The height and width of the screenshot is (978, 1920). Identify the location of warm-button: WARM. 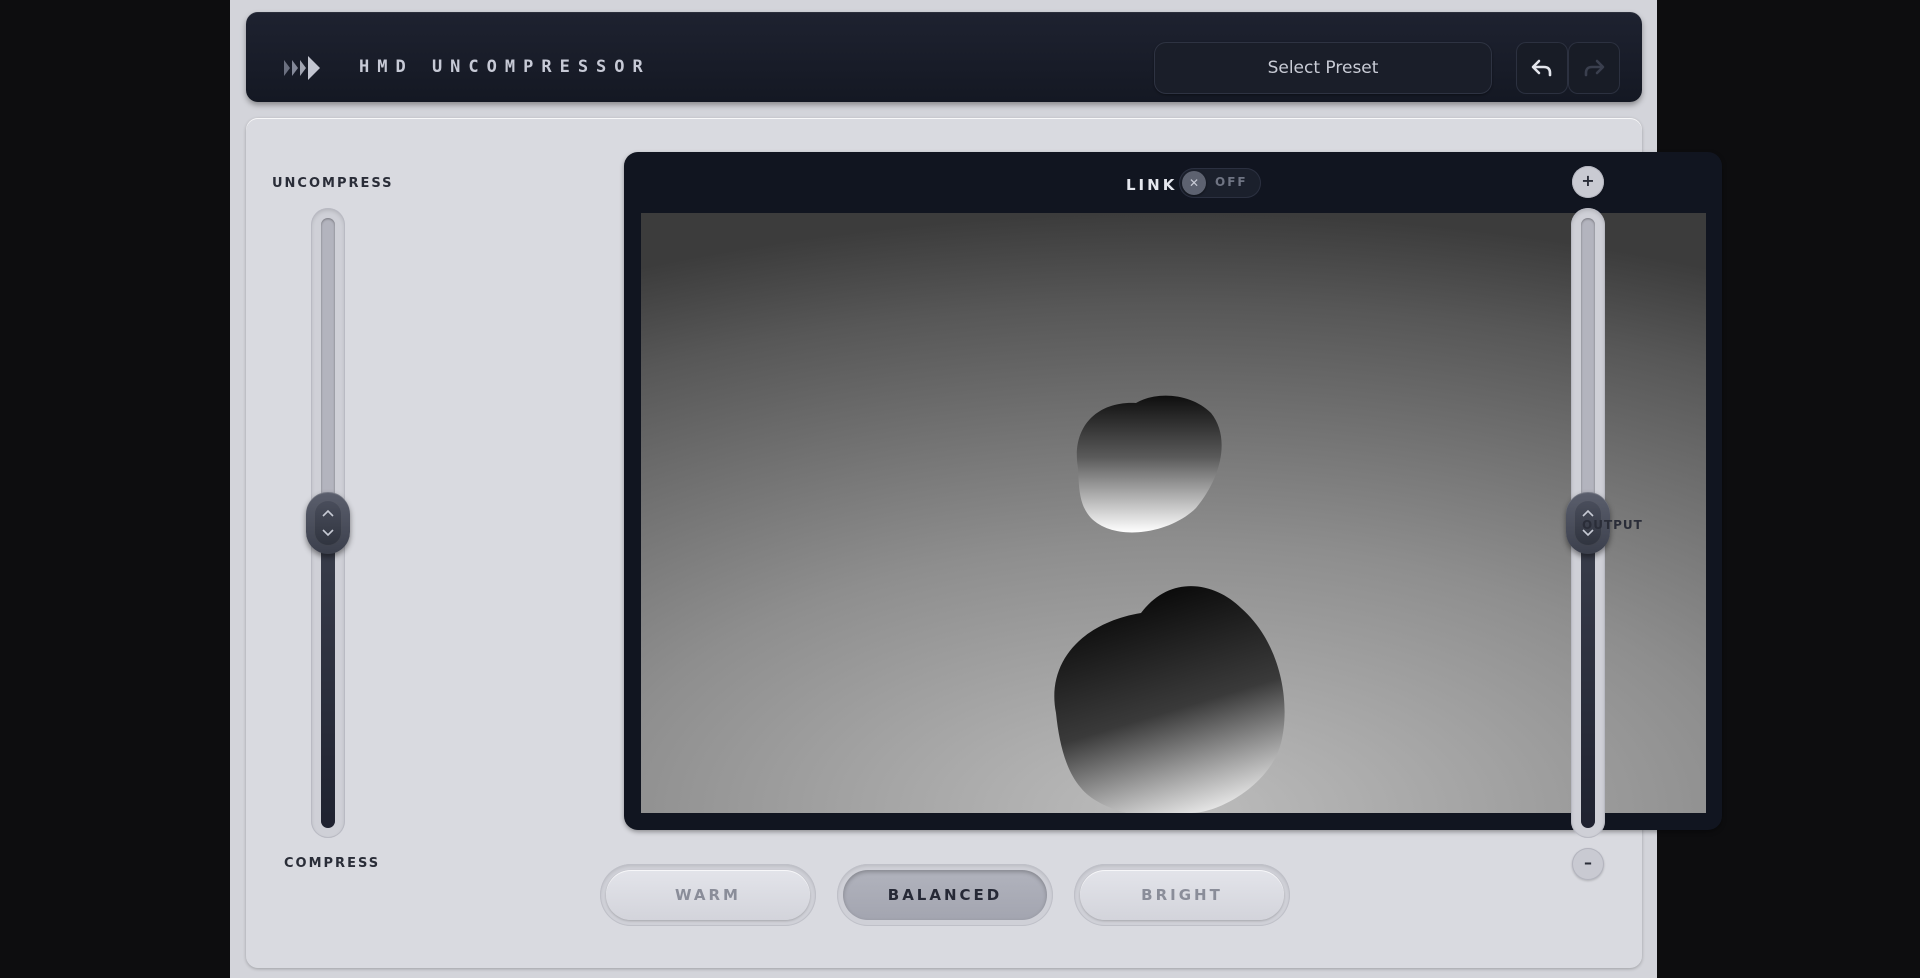
(708, 895).